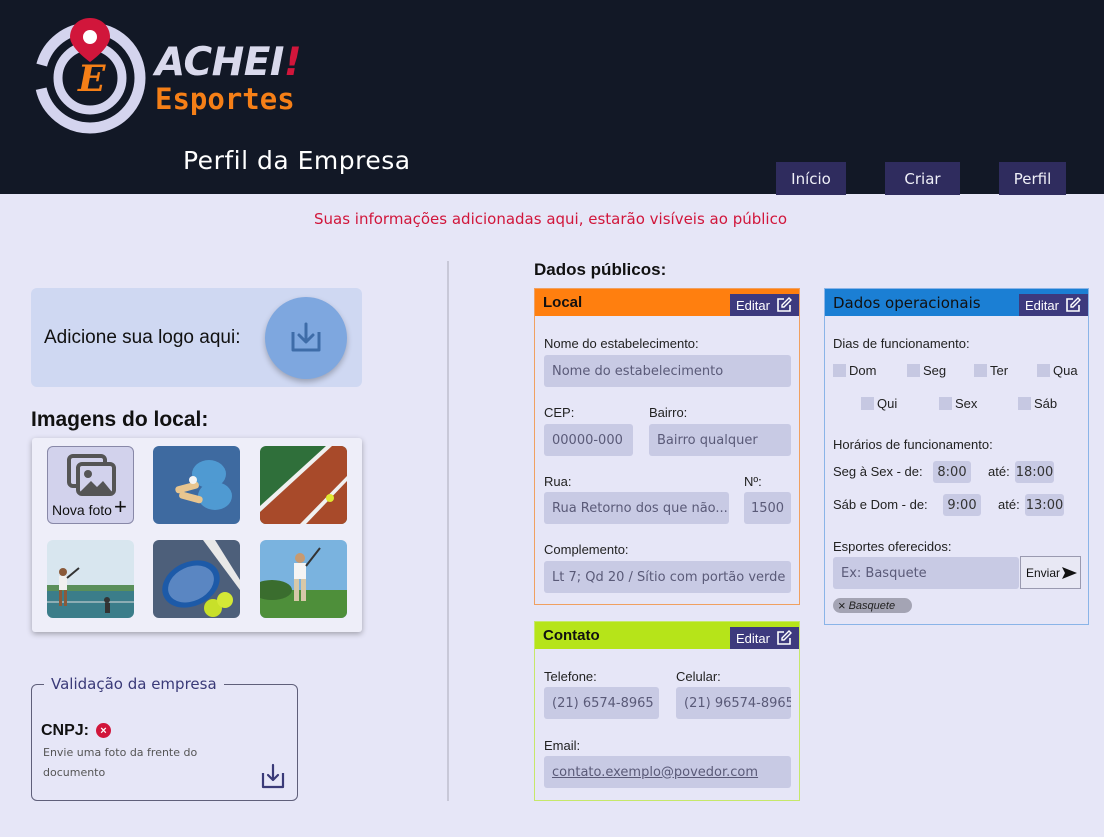  I want to click on fds-label: Sáb e Dom - de:, so click(880, 504).